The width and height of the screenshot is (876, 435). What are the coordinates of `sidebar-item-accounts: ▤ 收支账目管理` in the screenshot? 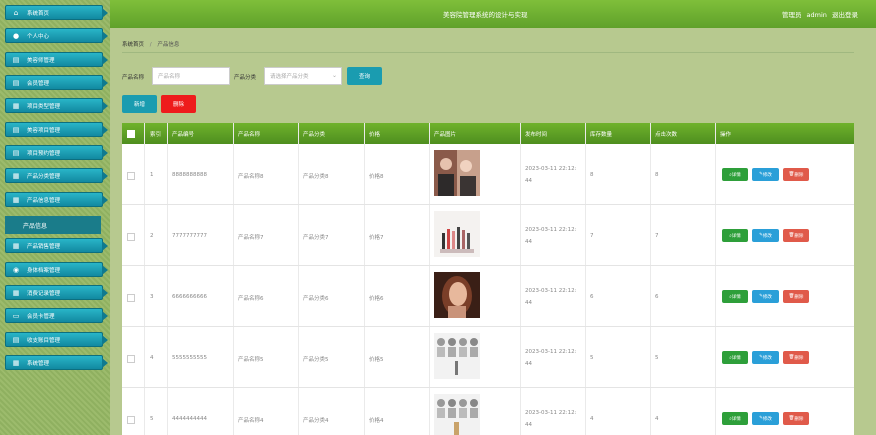 It's located at (56, 339).